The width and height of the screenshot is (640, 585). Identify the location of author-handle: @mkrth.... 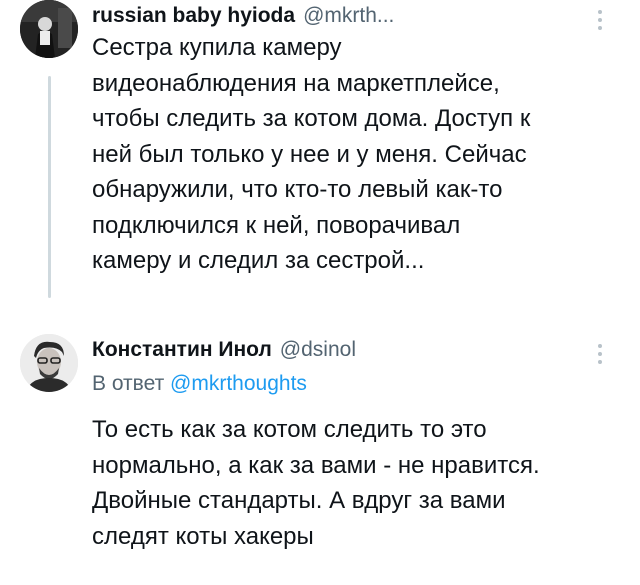
(348, 16).